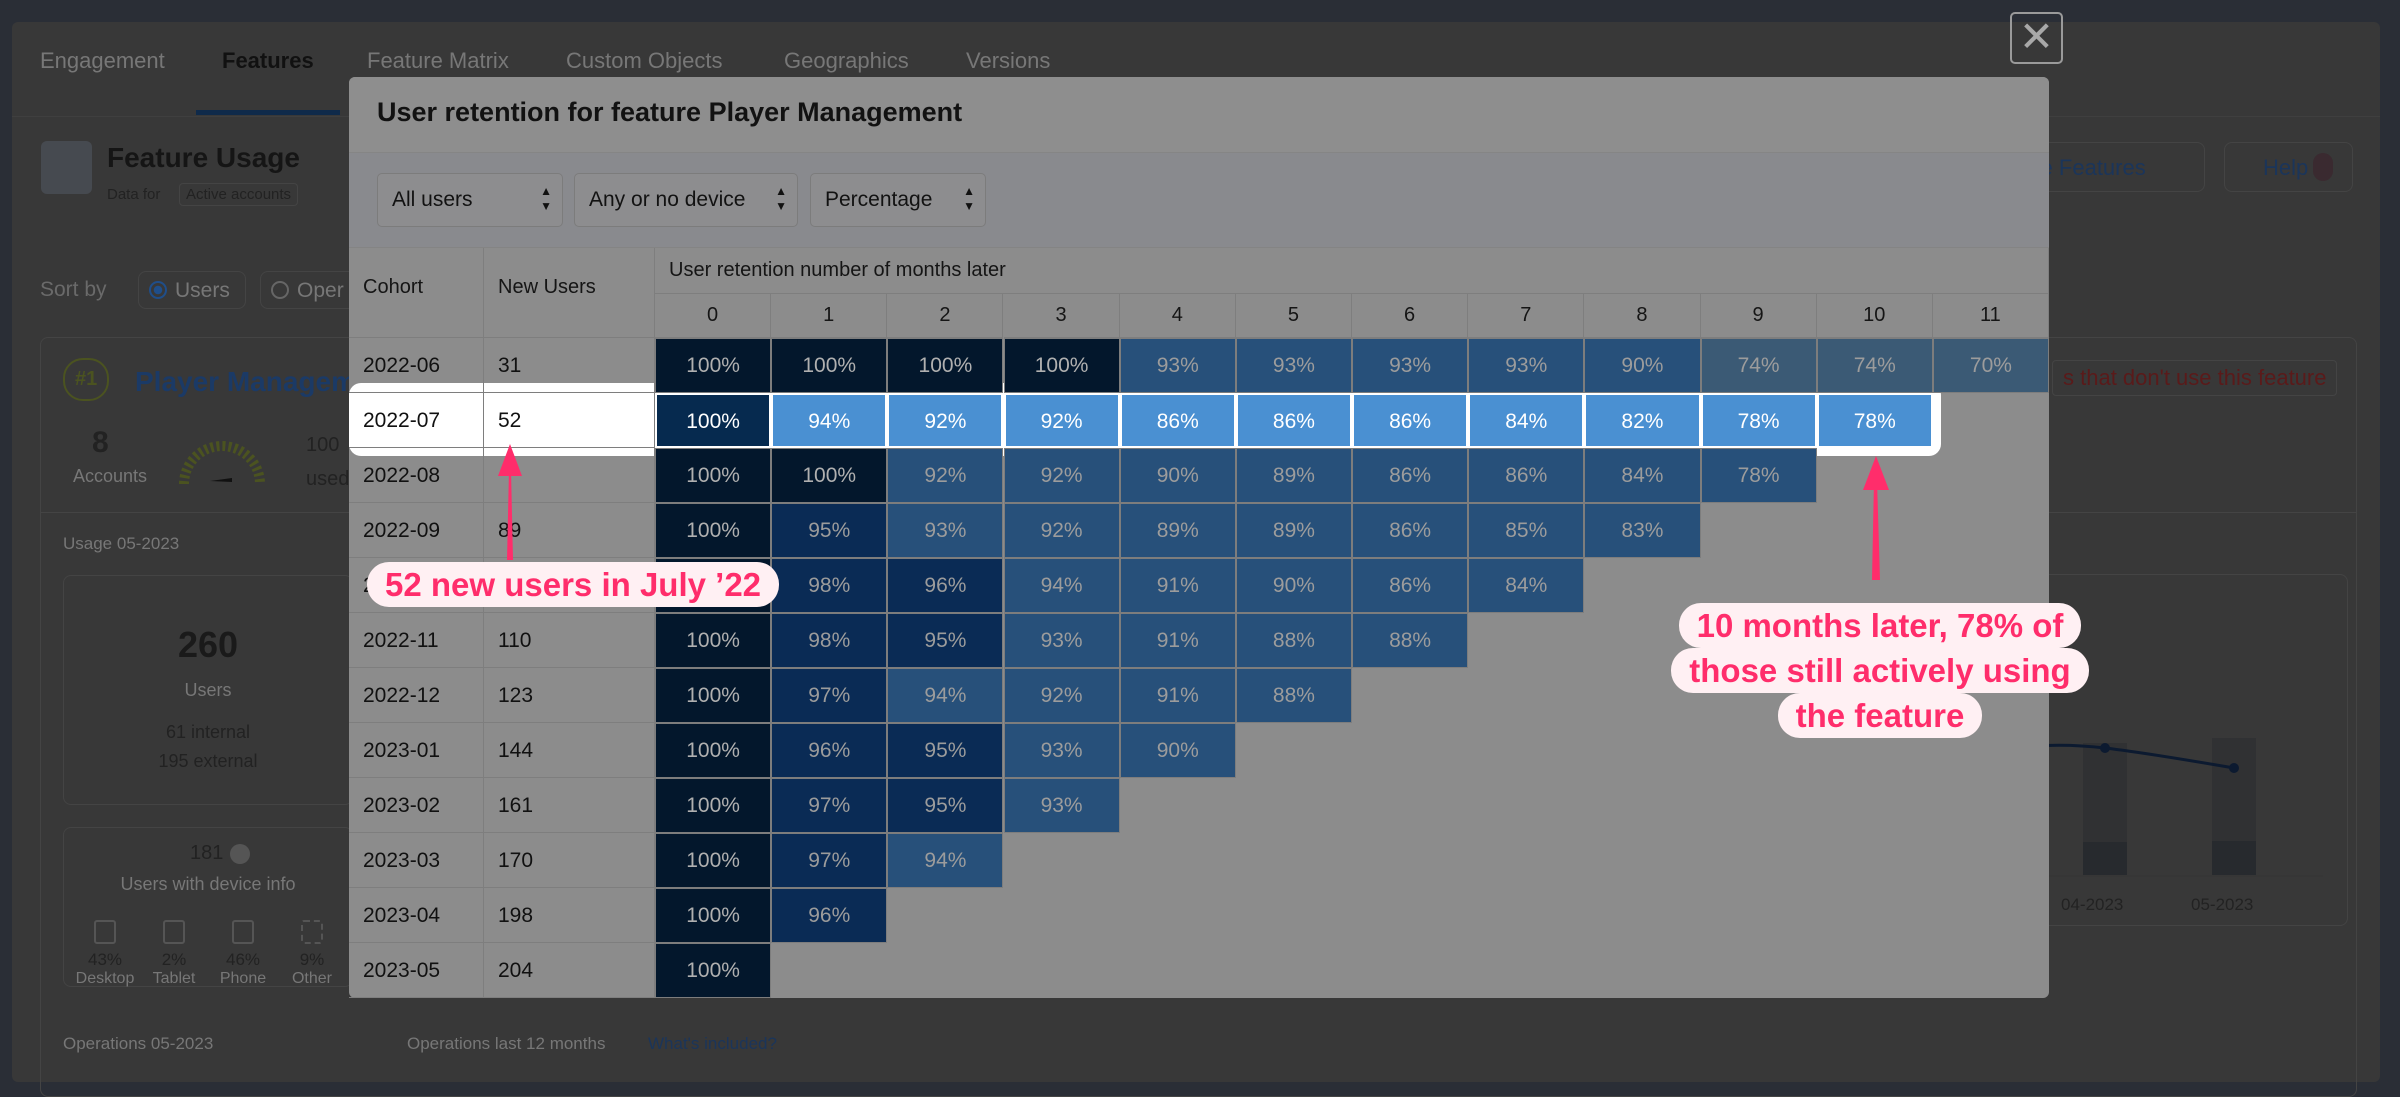 This screenshot has height=1097, width=2400. What do you see at coordinates (192, 290) in the screenshot?
I see `sort-users-radio: Users` at bounding box center [192, 290].